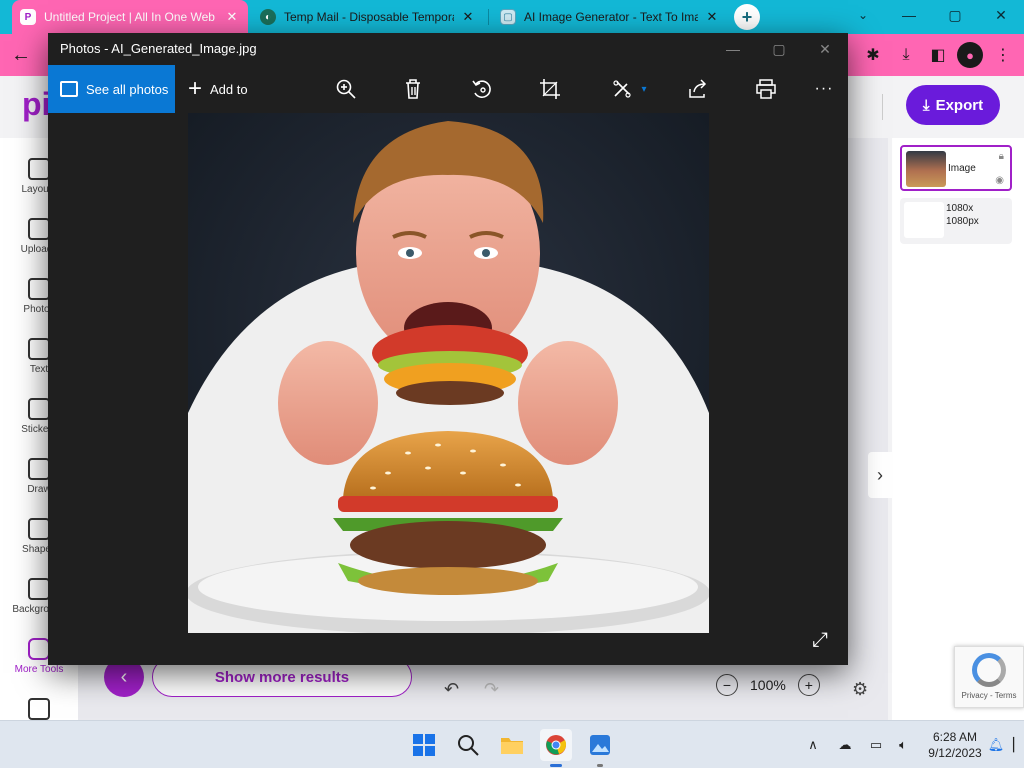 The image size is (1024, 768). Describe the element at coordinates (824, 641) in the screenshot. I see `full-screen-expand-icon: ⤢` at that location.